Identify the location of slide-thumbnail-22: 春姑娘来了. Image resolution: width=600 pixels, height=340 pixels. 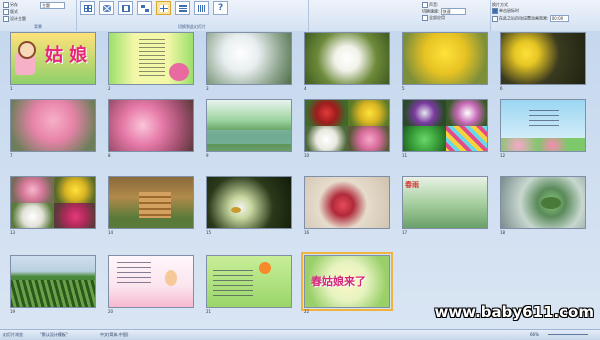
(347, 281).